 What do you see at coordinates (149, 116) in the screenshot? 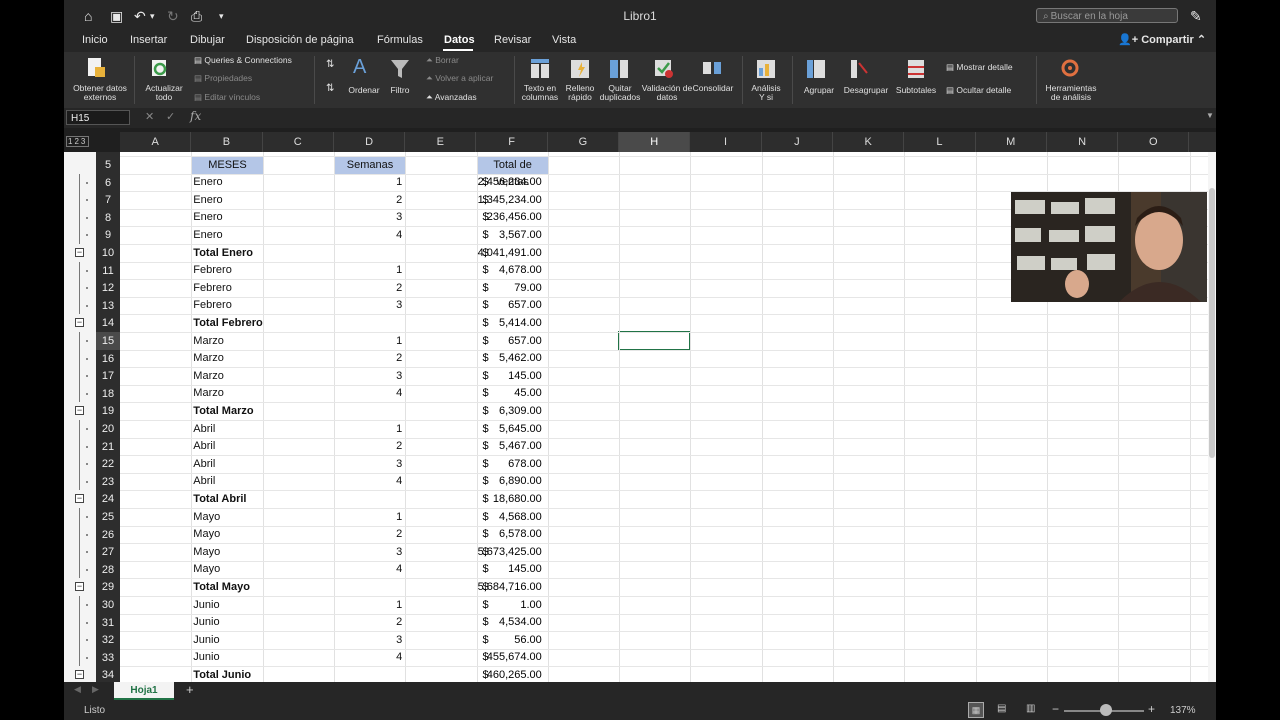
I see `cancel-icon: ✕` at bounding box center [149, 116].